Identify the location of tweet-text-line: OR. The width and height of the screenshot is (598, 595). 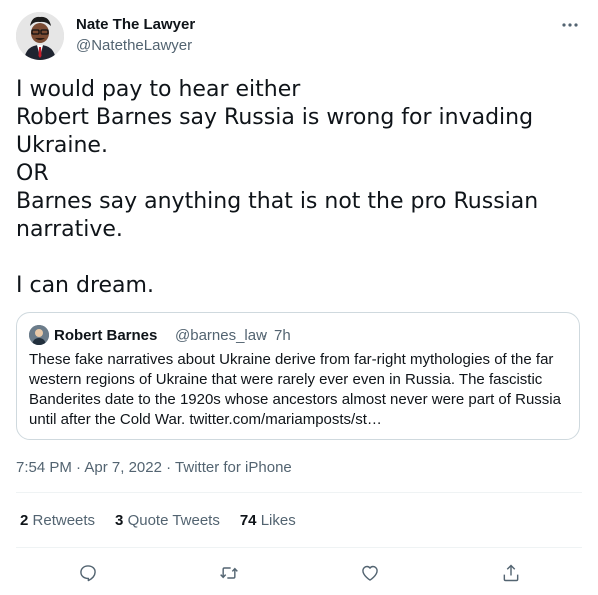
(32, 173).